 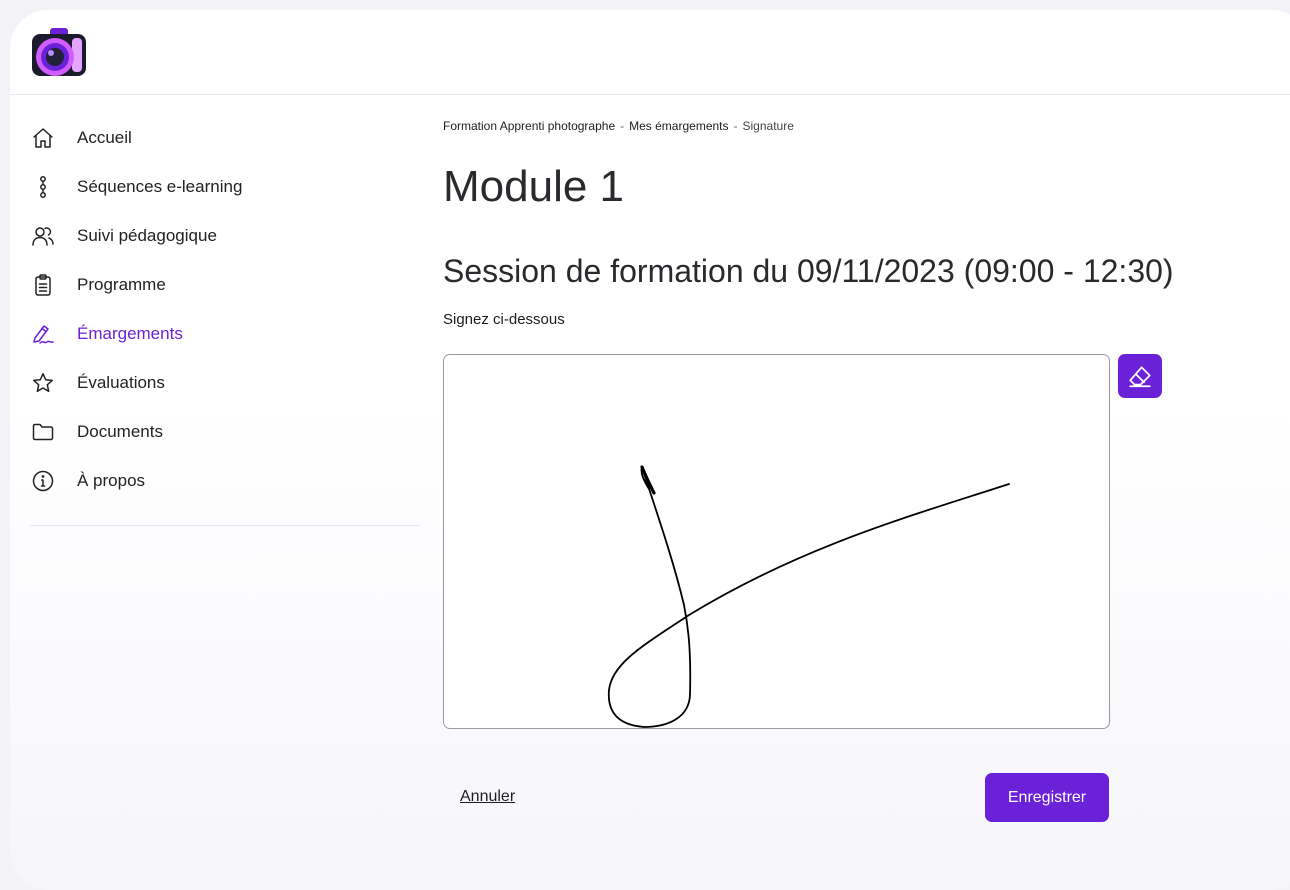 I want to click on save-button: Enregistrer, so click(x=1047, y=797).